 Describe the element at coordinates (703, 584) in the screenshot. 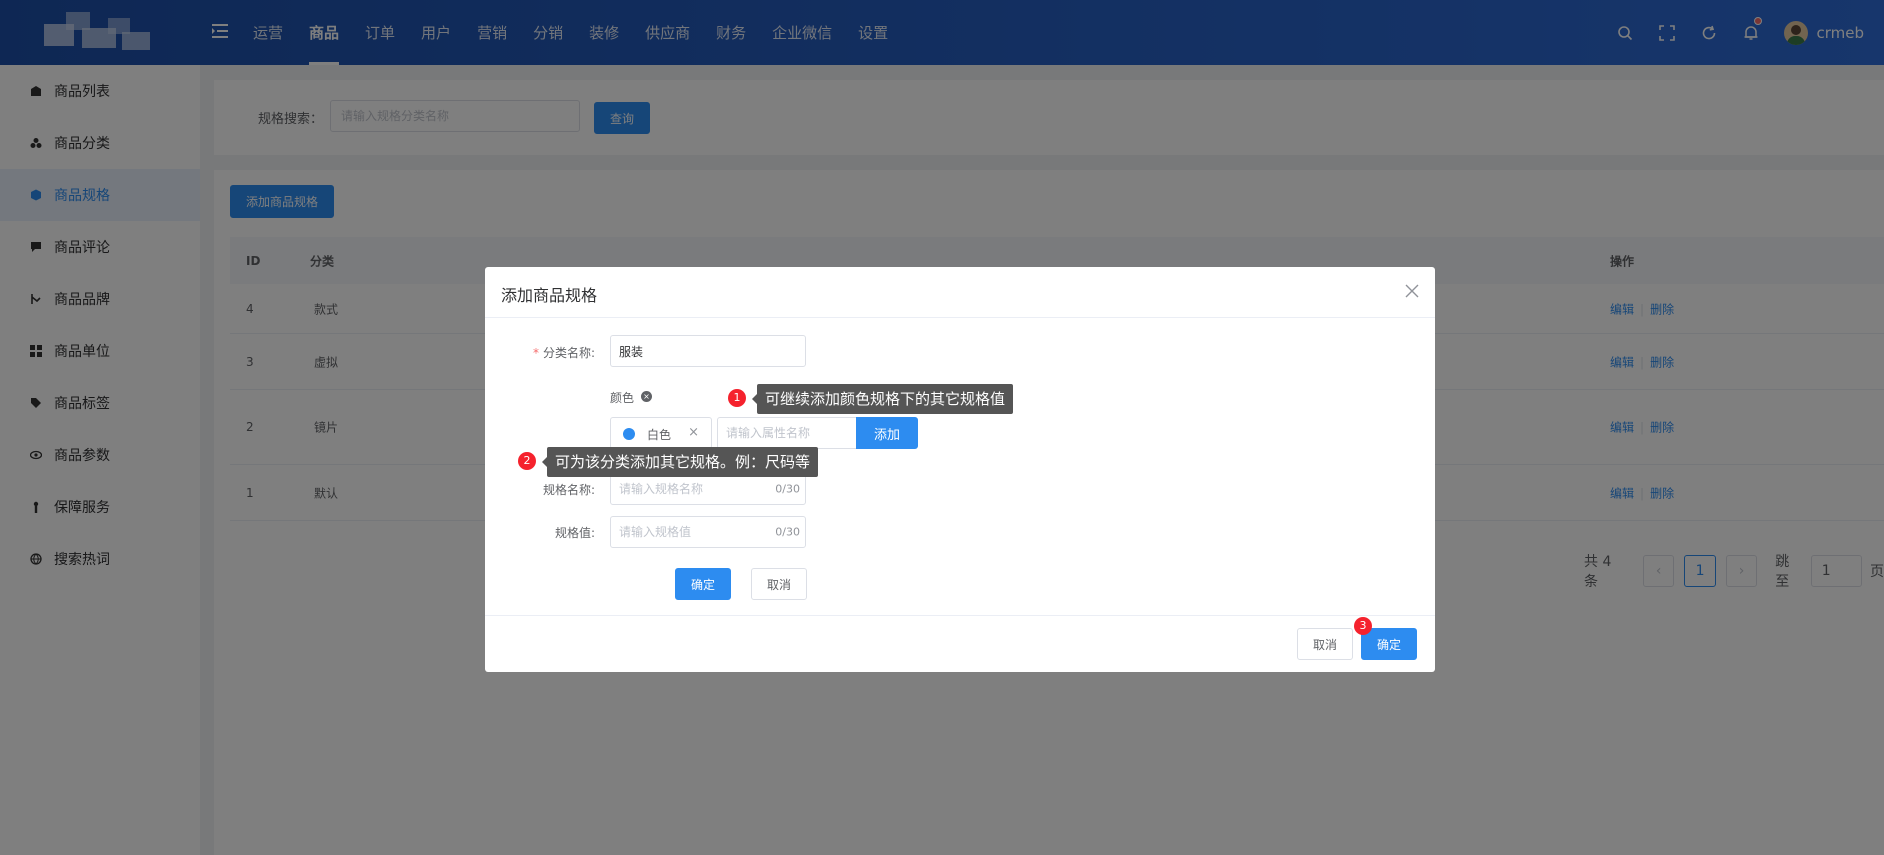

I see `inner-confirm-button: 确定` at that location.